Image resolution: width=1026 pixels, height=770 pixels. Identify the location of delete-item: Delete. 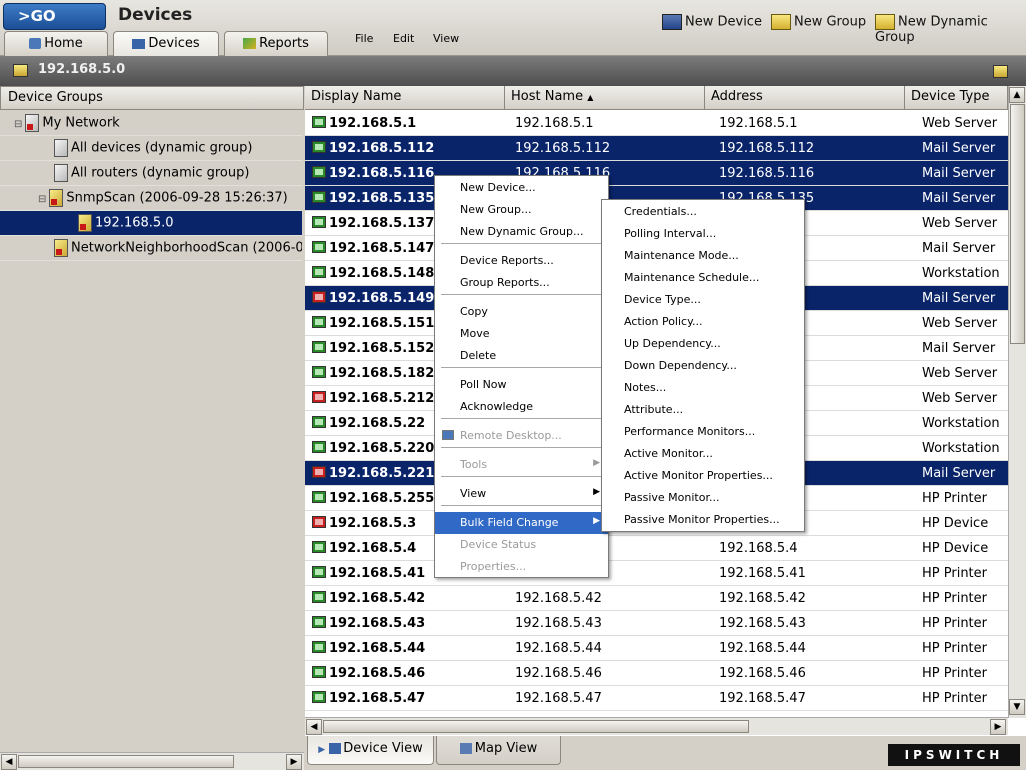
(521, 356).